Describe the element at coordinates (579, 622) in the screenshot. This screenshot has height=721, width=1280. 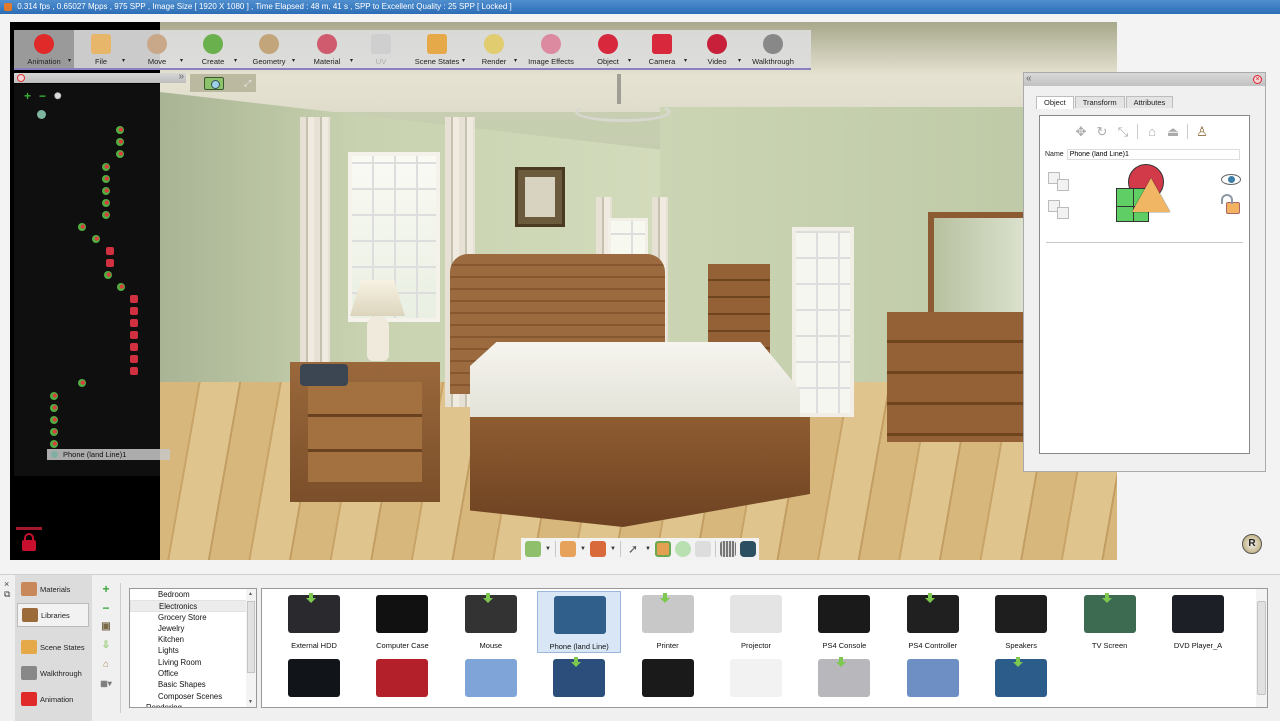
I see `library-item: Phone (land Line)` at that location.